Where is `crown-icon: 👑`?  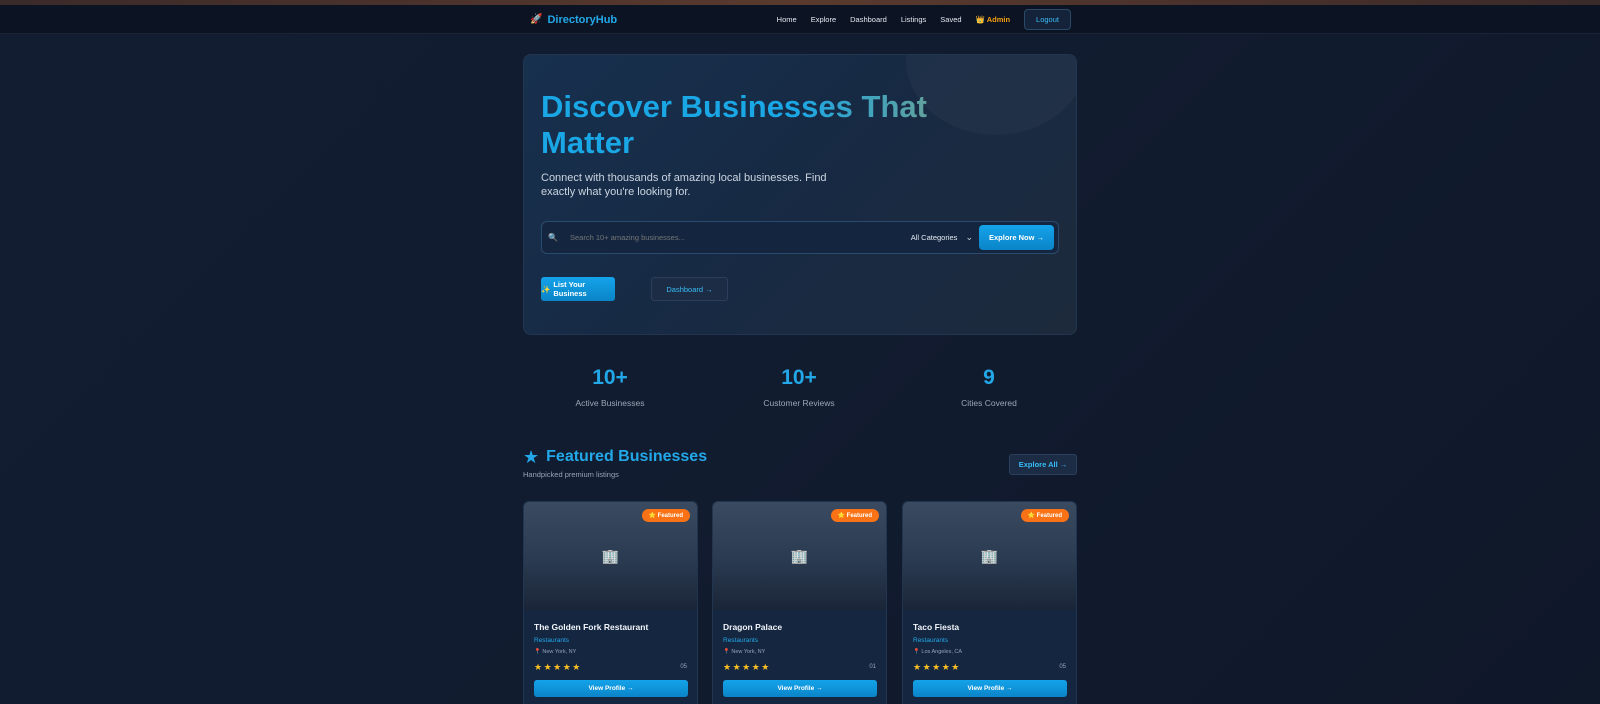 crown-icon: 👑 is located at coordinates (980, 19).